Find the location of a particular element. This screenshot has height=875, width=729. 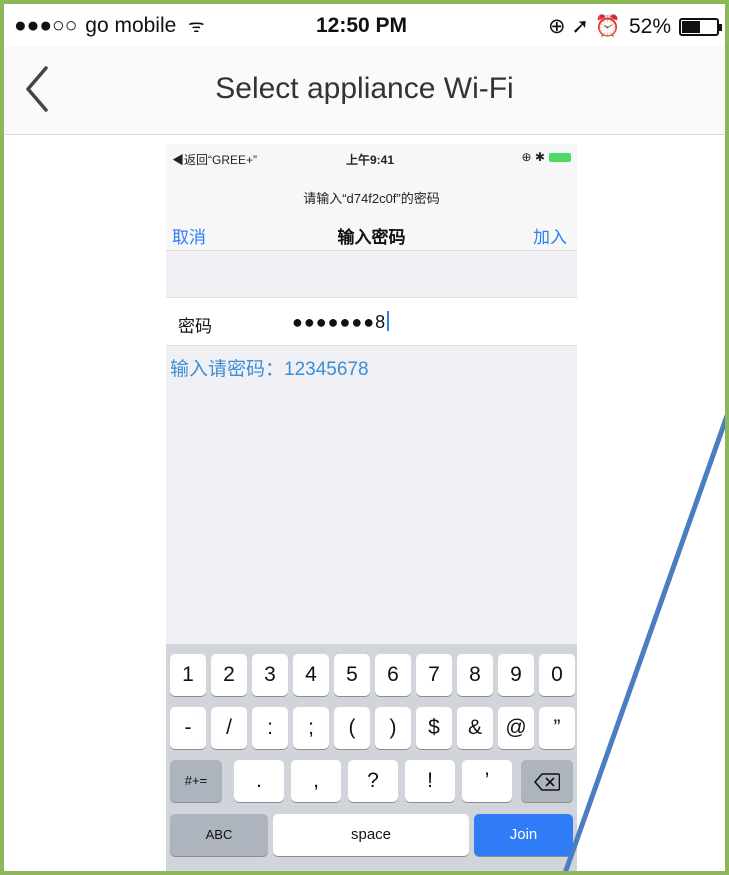

status-right: ⊕ ➚ ⏰ 52% is located at coordinates (634, 26).